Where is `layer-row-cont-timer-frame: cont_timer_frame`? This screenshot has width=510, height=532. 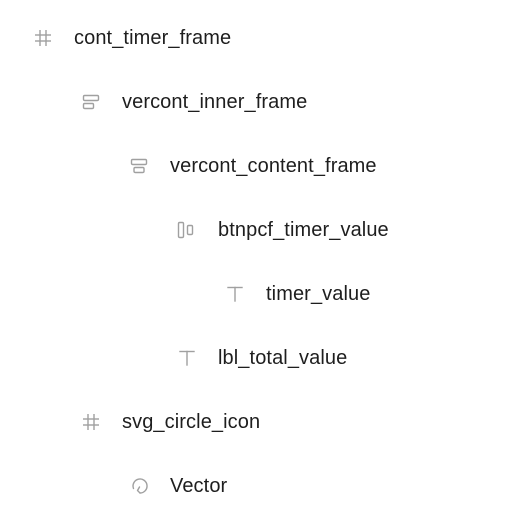 layer-row-cont-timer-frame: cont_timer_frame is located at coordinates (255, 38).